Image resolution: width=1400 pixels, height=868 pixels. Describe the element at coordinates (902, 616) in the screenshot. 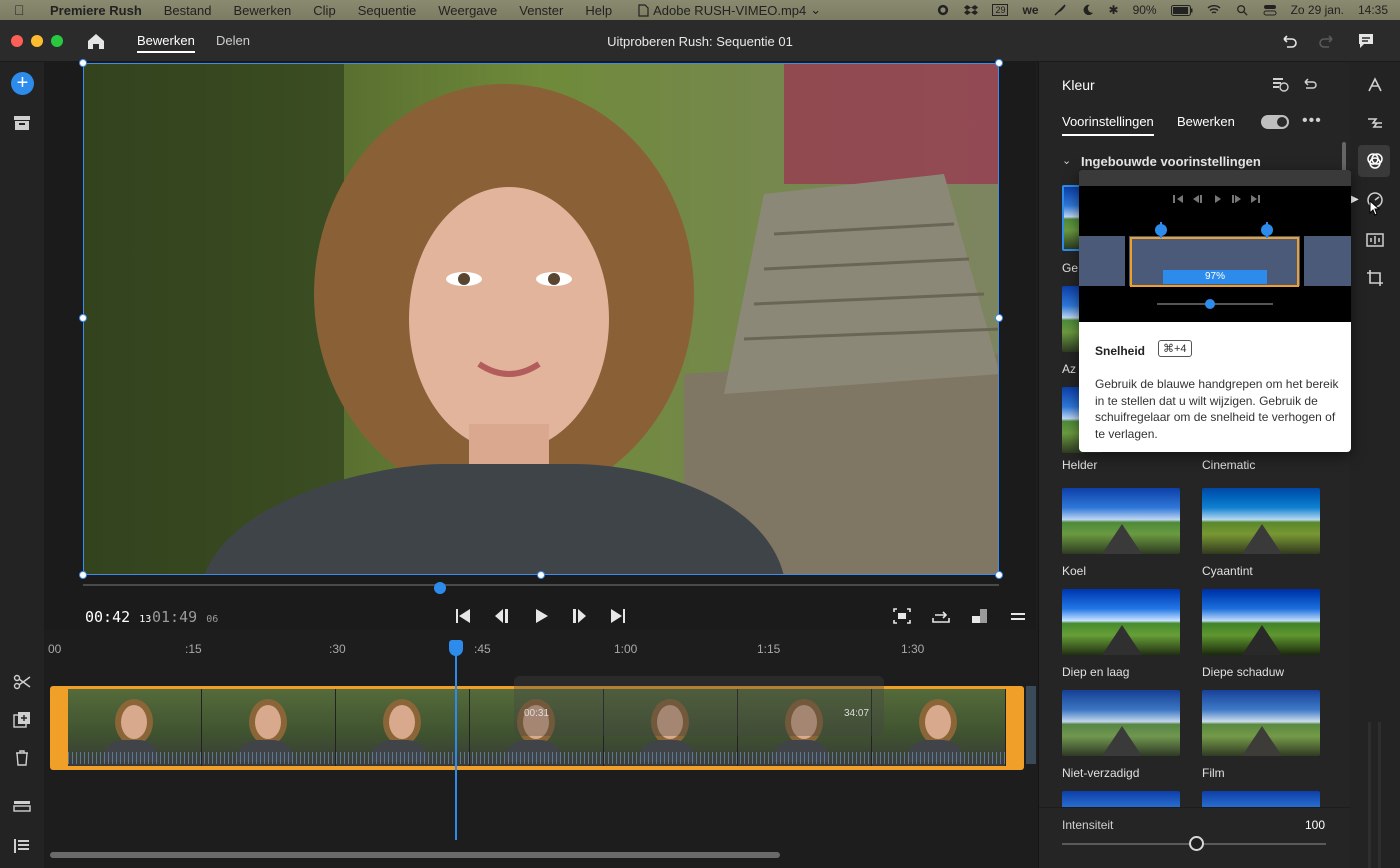

I see `fit-frame-icon` at that location.